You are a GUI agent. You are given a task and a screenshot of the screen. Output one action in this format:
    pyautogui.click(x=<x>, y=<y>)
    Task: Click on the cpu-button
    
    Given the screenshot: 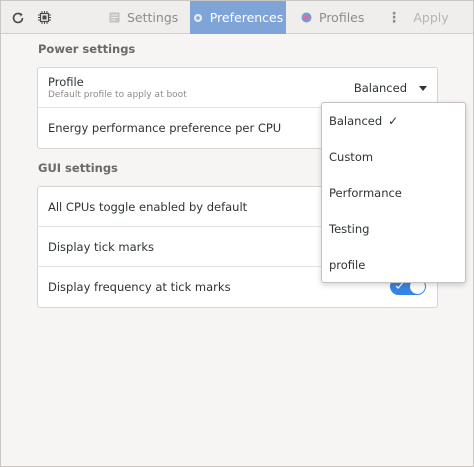 What is the action you would take?
    pyautogui.click(x=44, y=17)
    